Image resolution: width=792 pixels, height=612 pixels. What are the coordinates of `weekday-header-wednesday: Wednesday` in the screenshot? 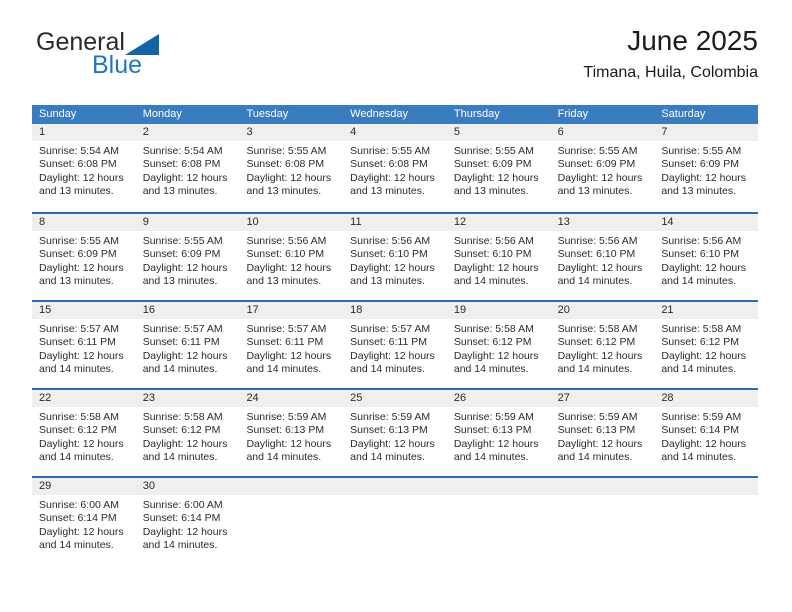 It's located at (379, 114).